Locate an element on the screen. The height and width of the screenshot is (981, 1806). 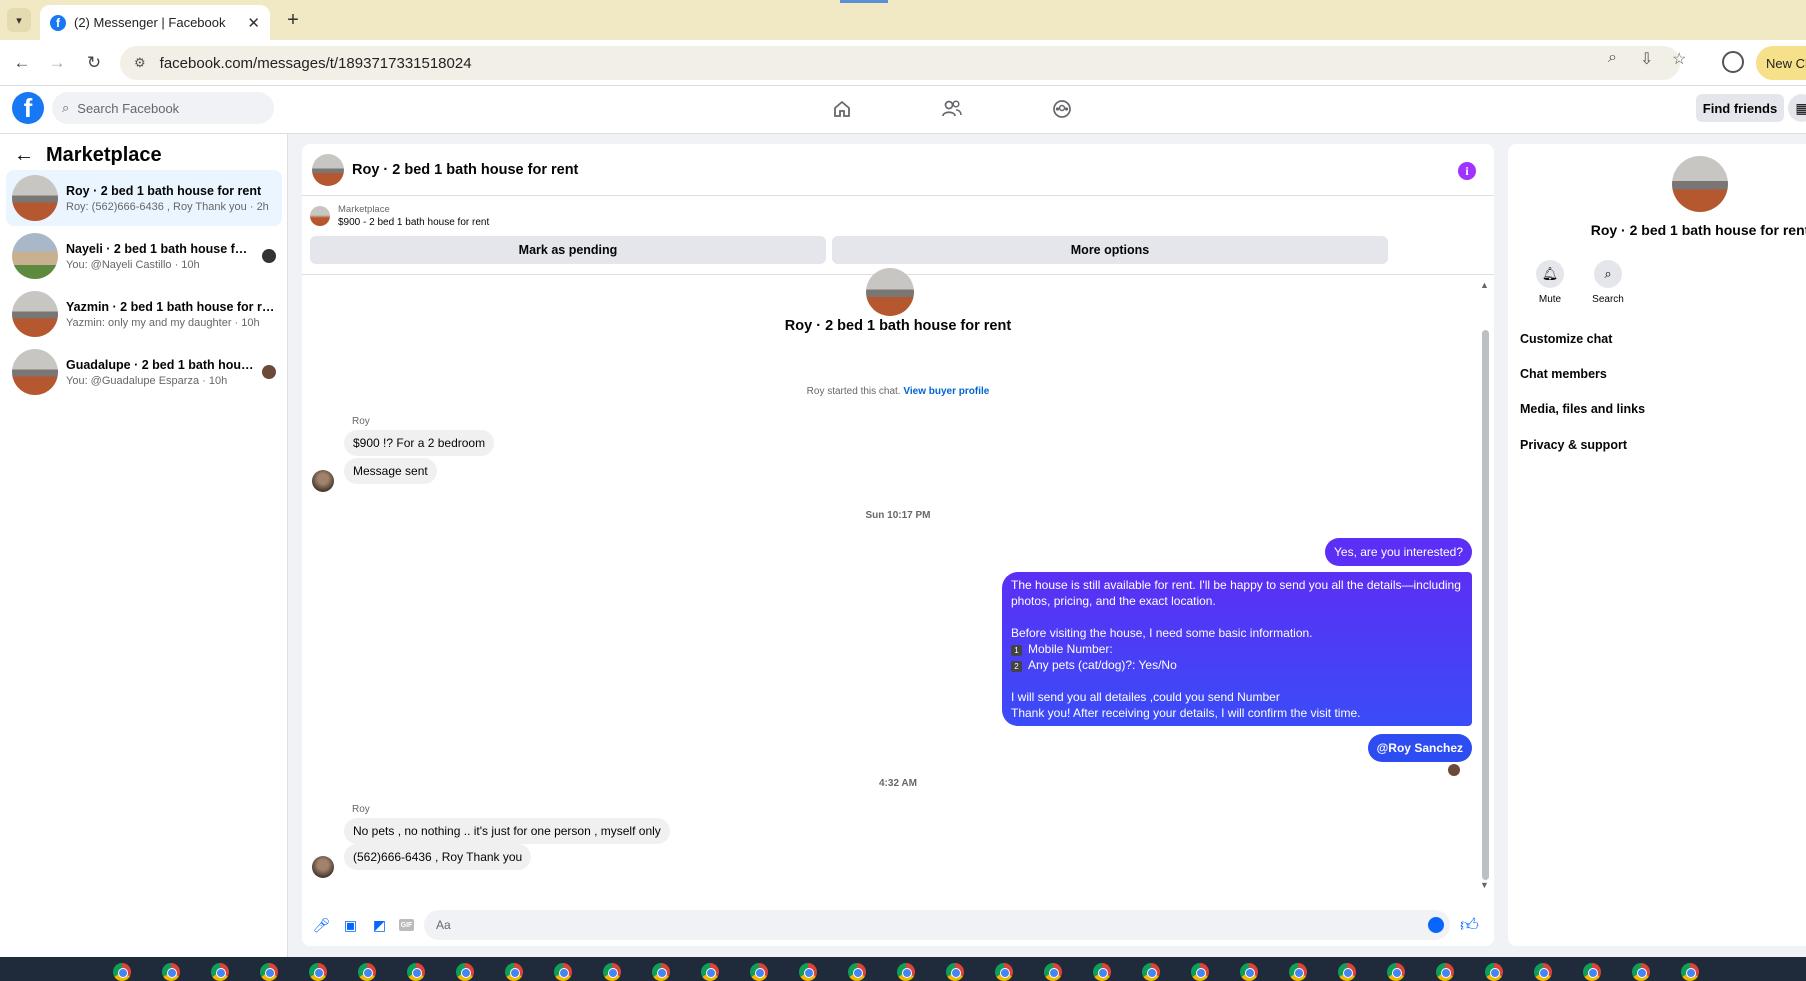
media-files-links-item: Media, files and links is located at coordinates (1582, 409).